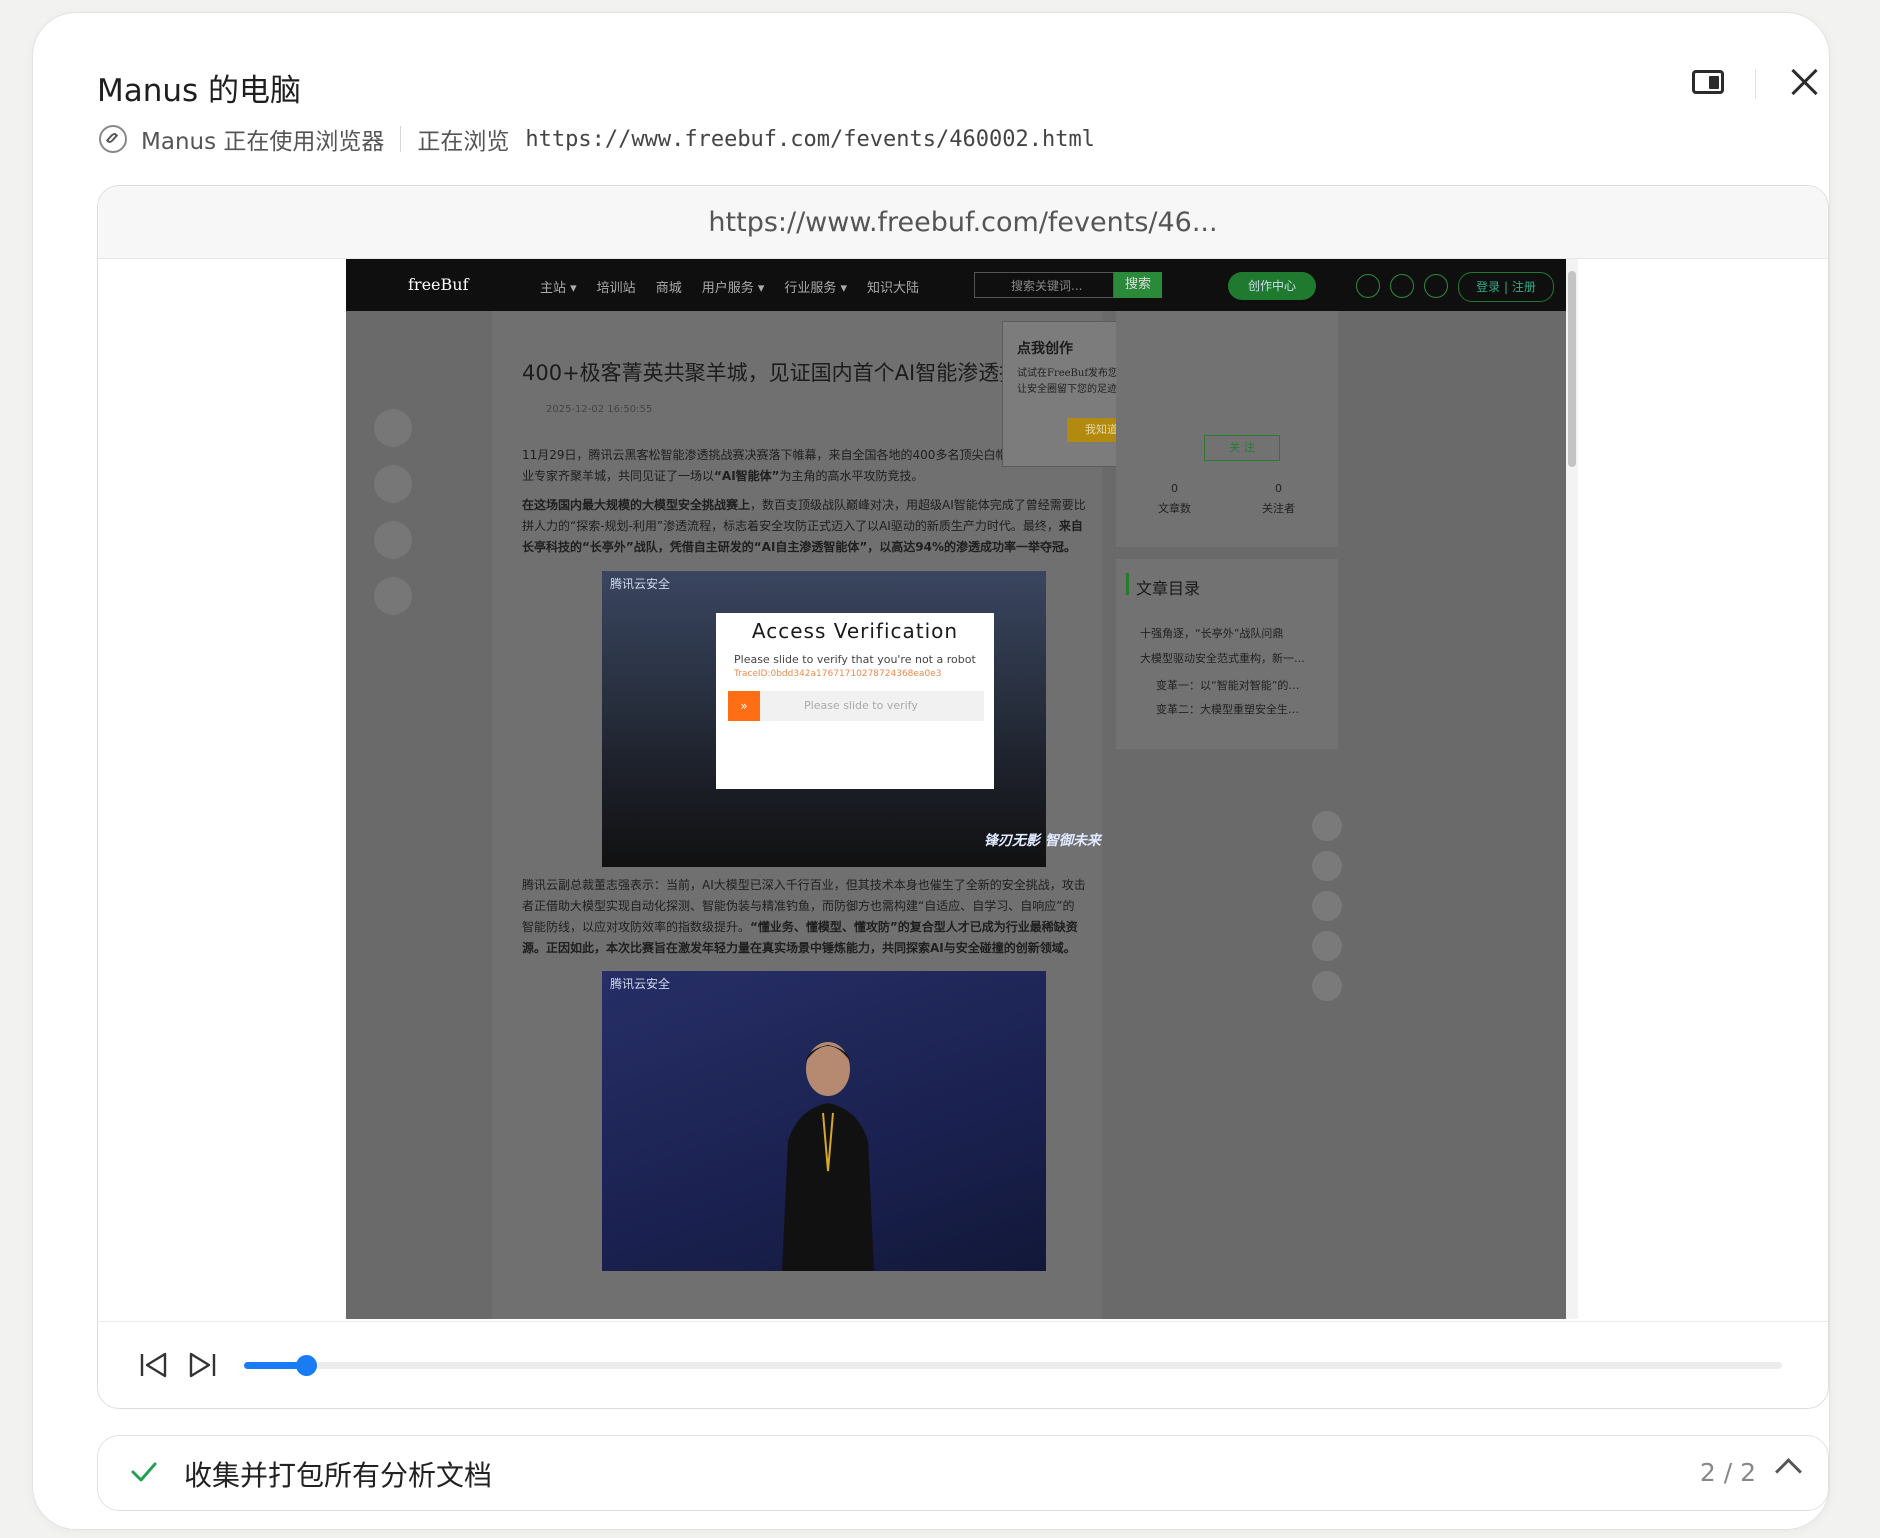 The width and height of the screenshot is (1880, 1538). What do you see at coordinates (1436, 286) in the screenshot?
I see `link-icon` at bounding box center [1436, 286].